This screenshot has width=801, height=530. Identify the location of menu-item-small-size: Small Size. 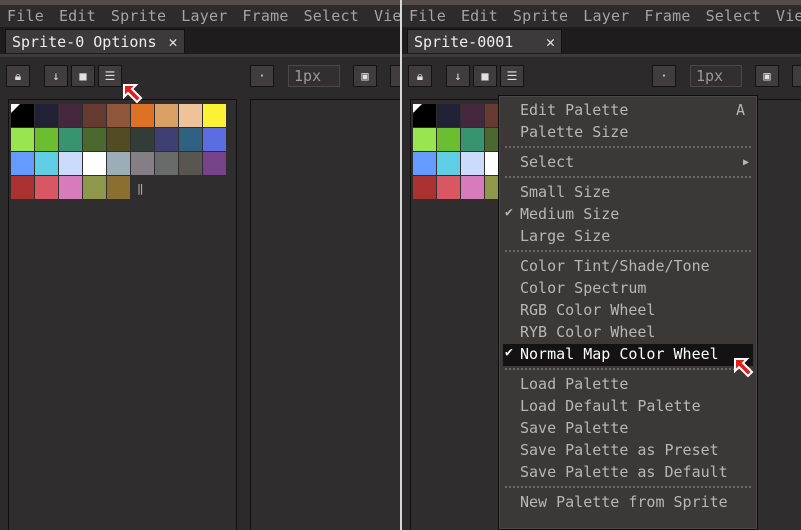
(628, 193).